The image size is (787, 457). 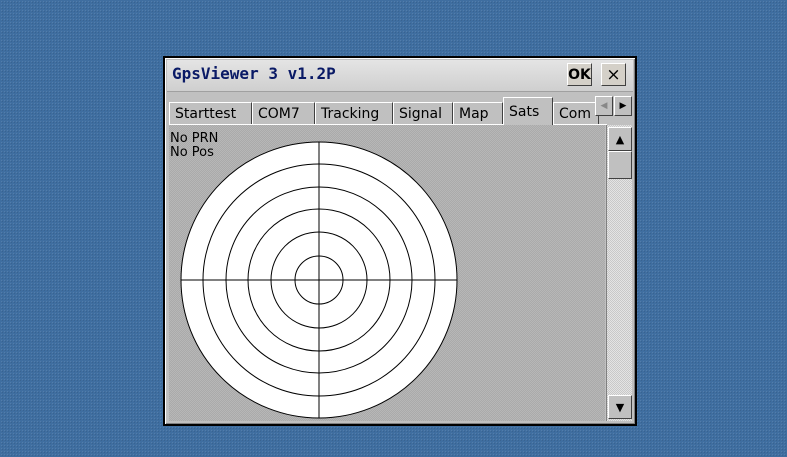 What do you see at coordinates (620, 165) in the screenshot?
I see `scrollbar-thumb` at bounding box center [620, 165].